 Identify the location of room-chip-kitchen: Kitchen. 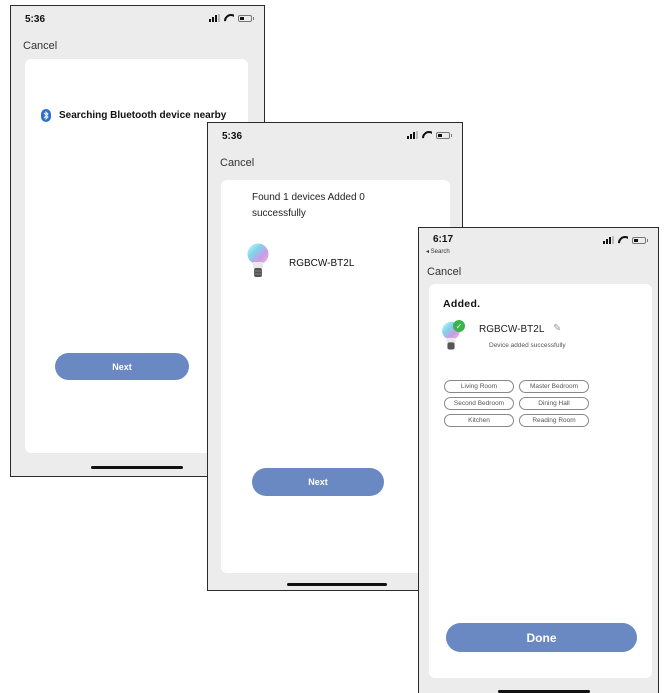
(479, 420).